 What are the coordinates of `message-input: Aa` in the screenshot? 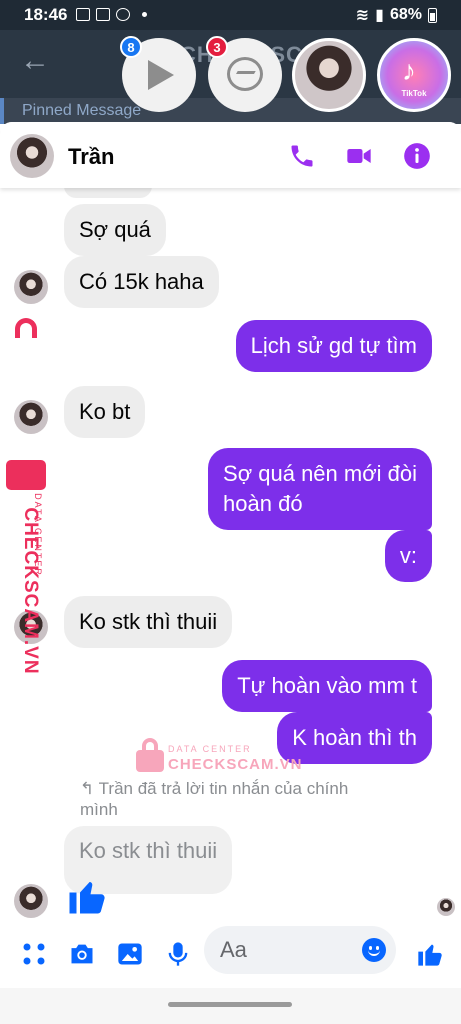 It's located at (300, 950).